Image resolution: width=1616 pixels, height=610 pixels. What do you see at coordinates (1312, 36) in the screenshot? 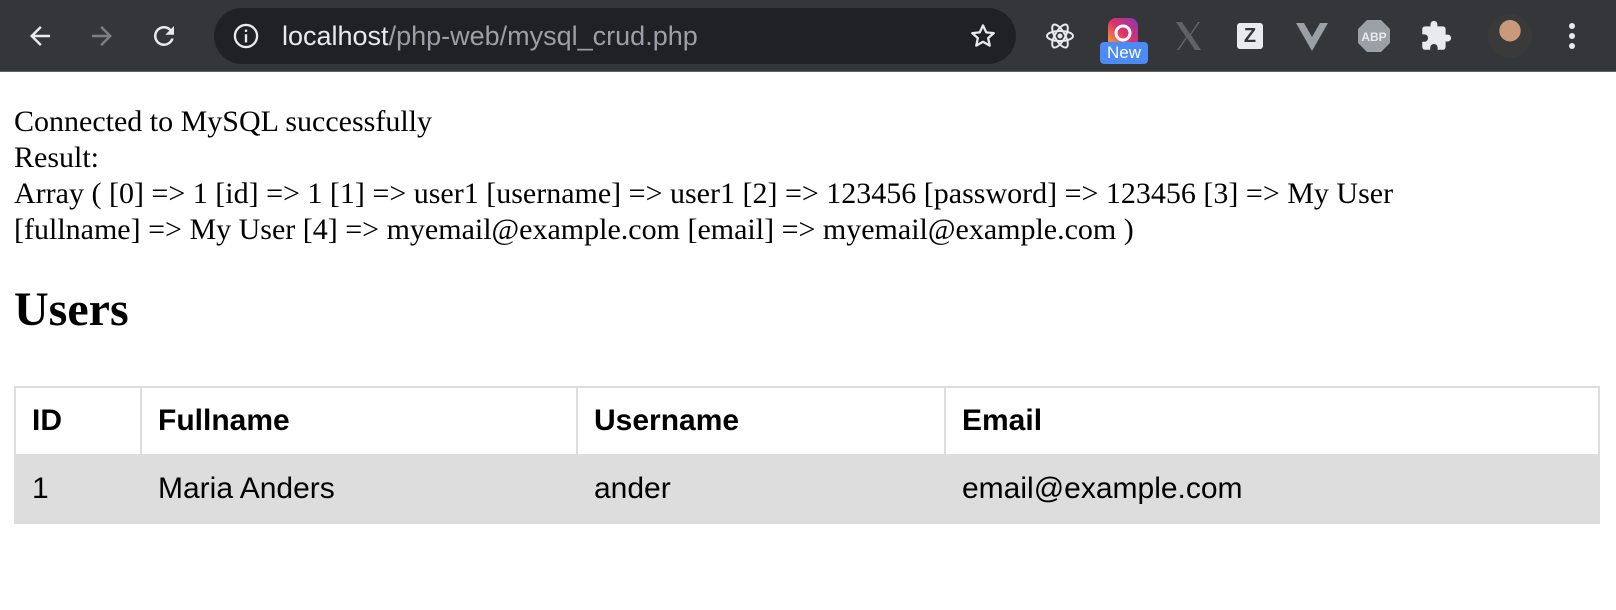
I see `vue-devtools-icon` at bounding box center [1312, 36].